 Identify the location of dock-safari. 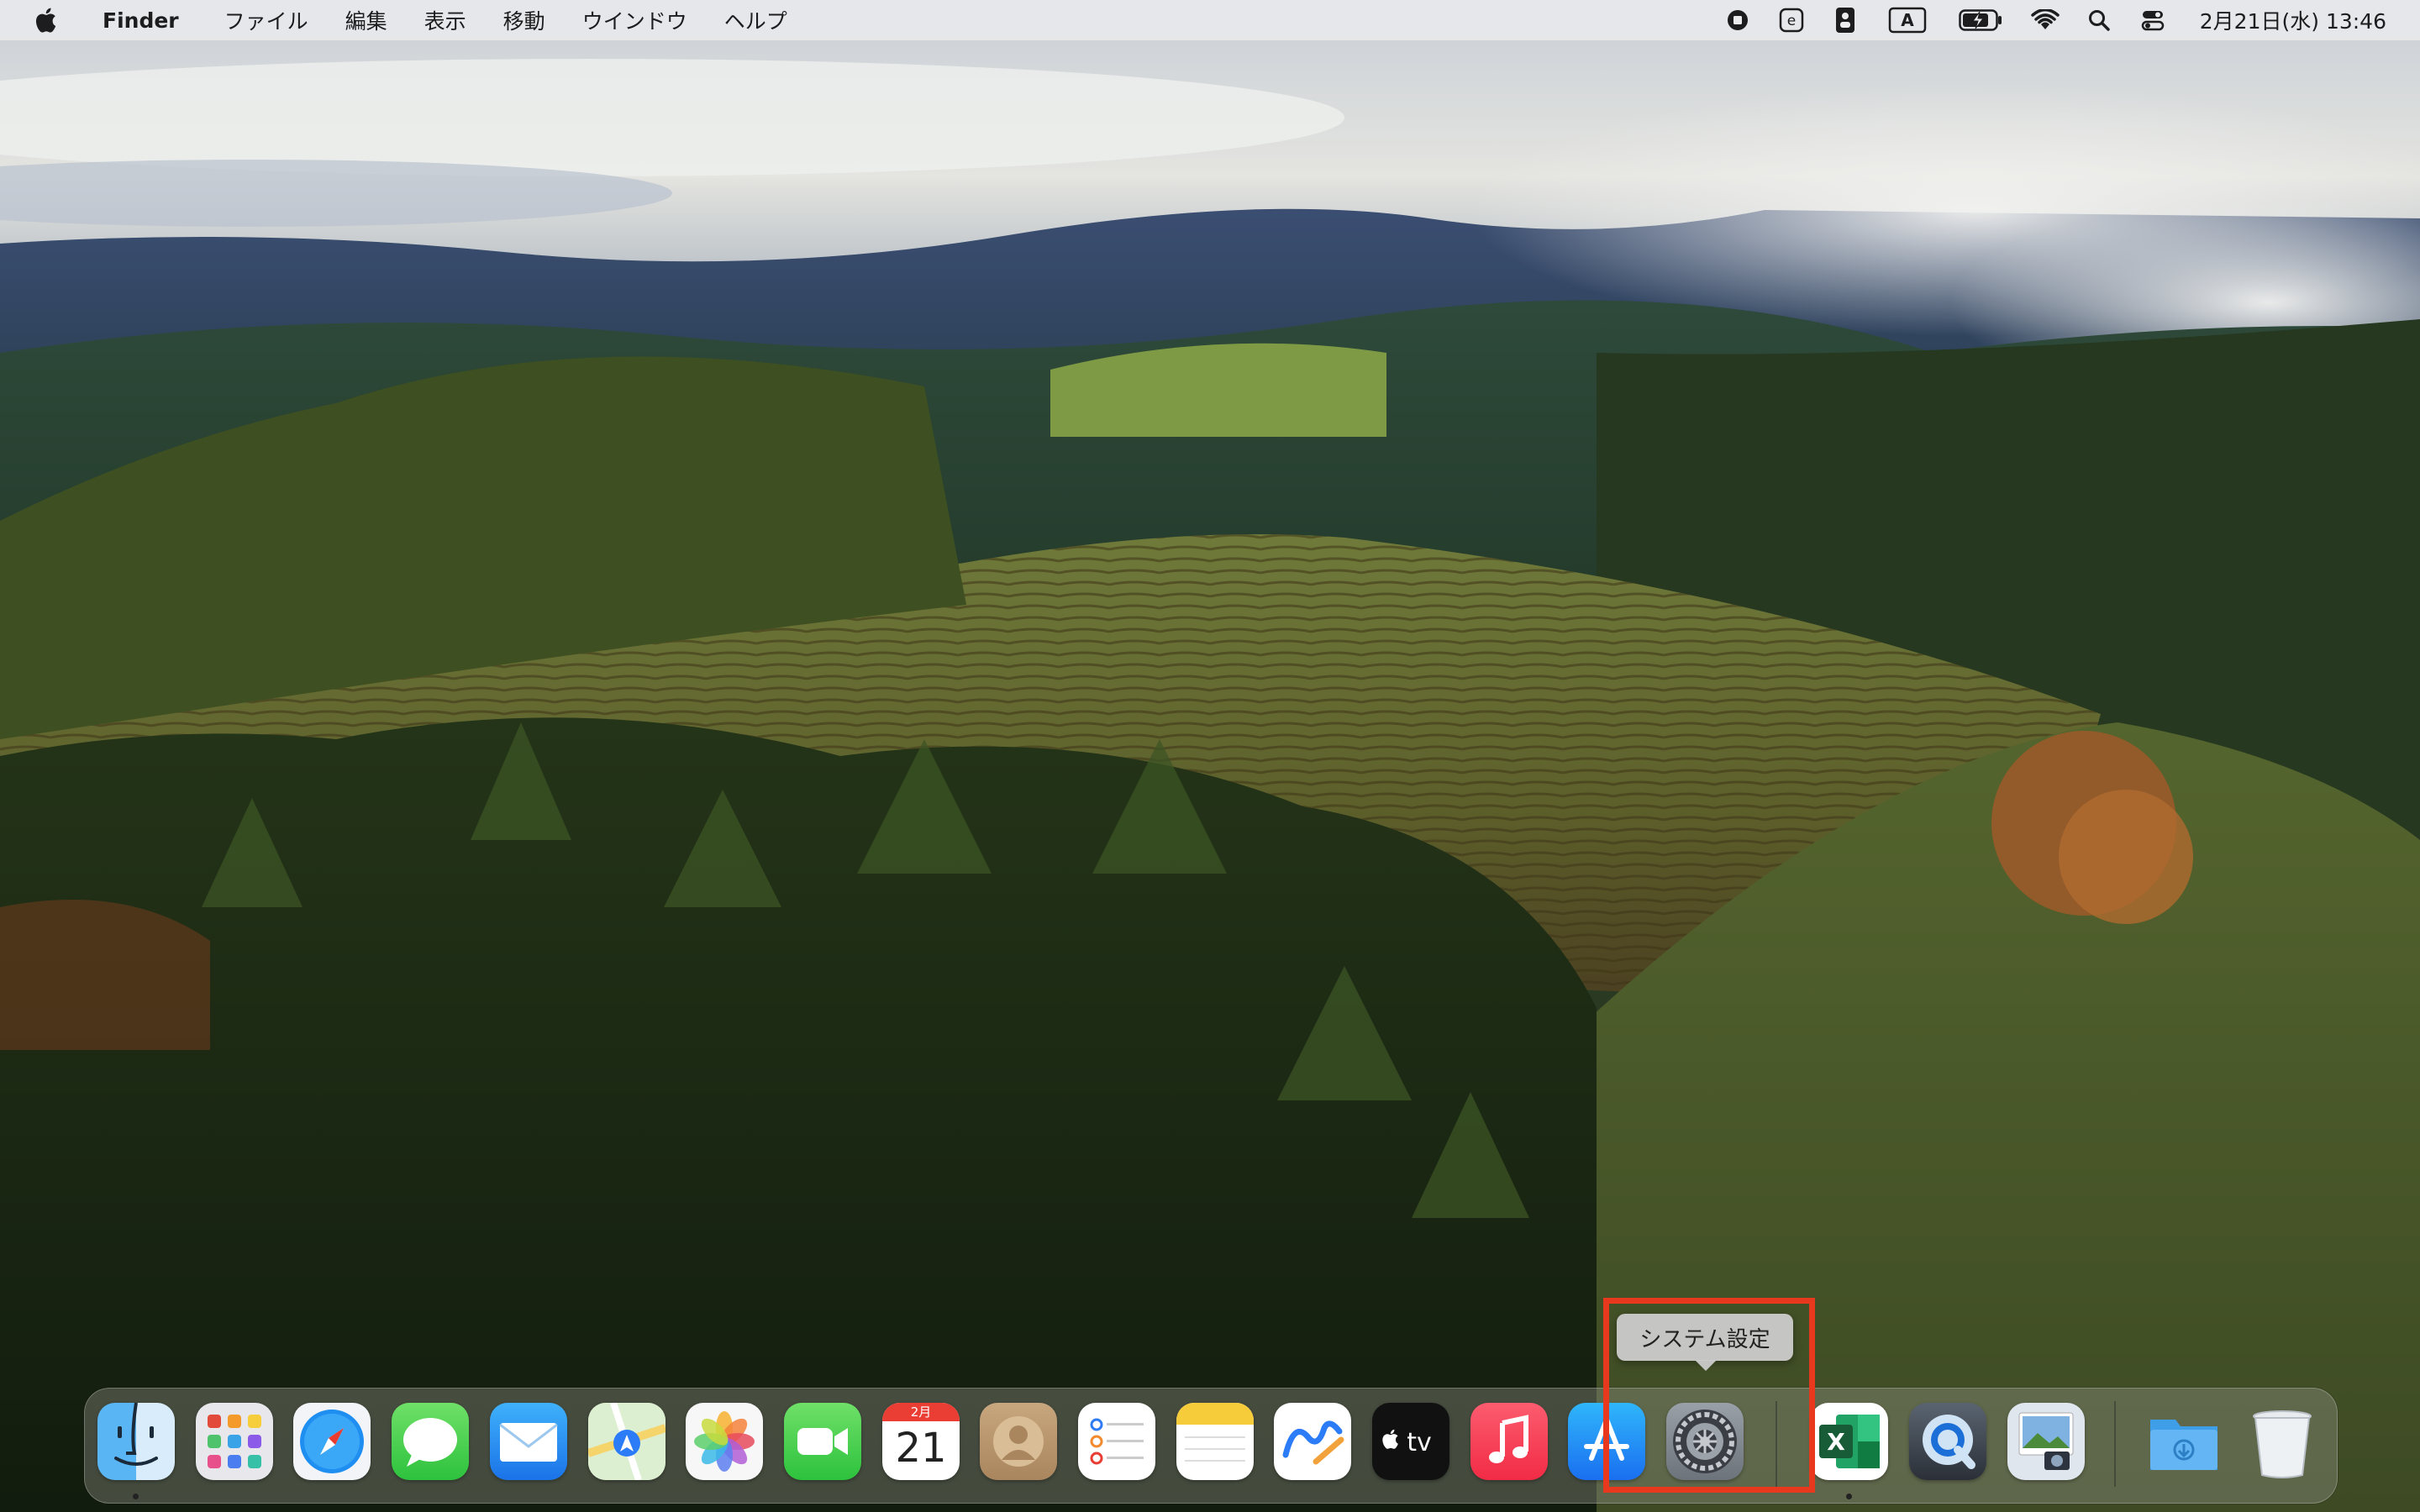
(332, 1441).